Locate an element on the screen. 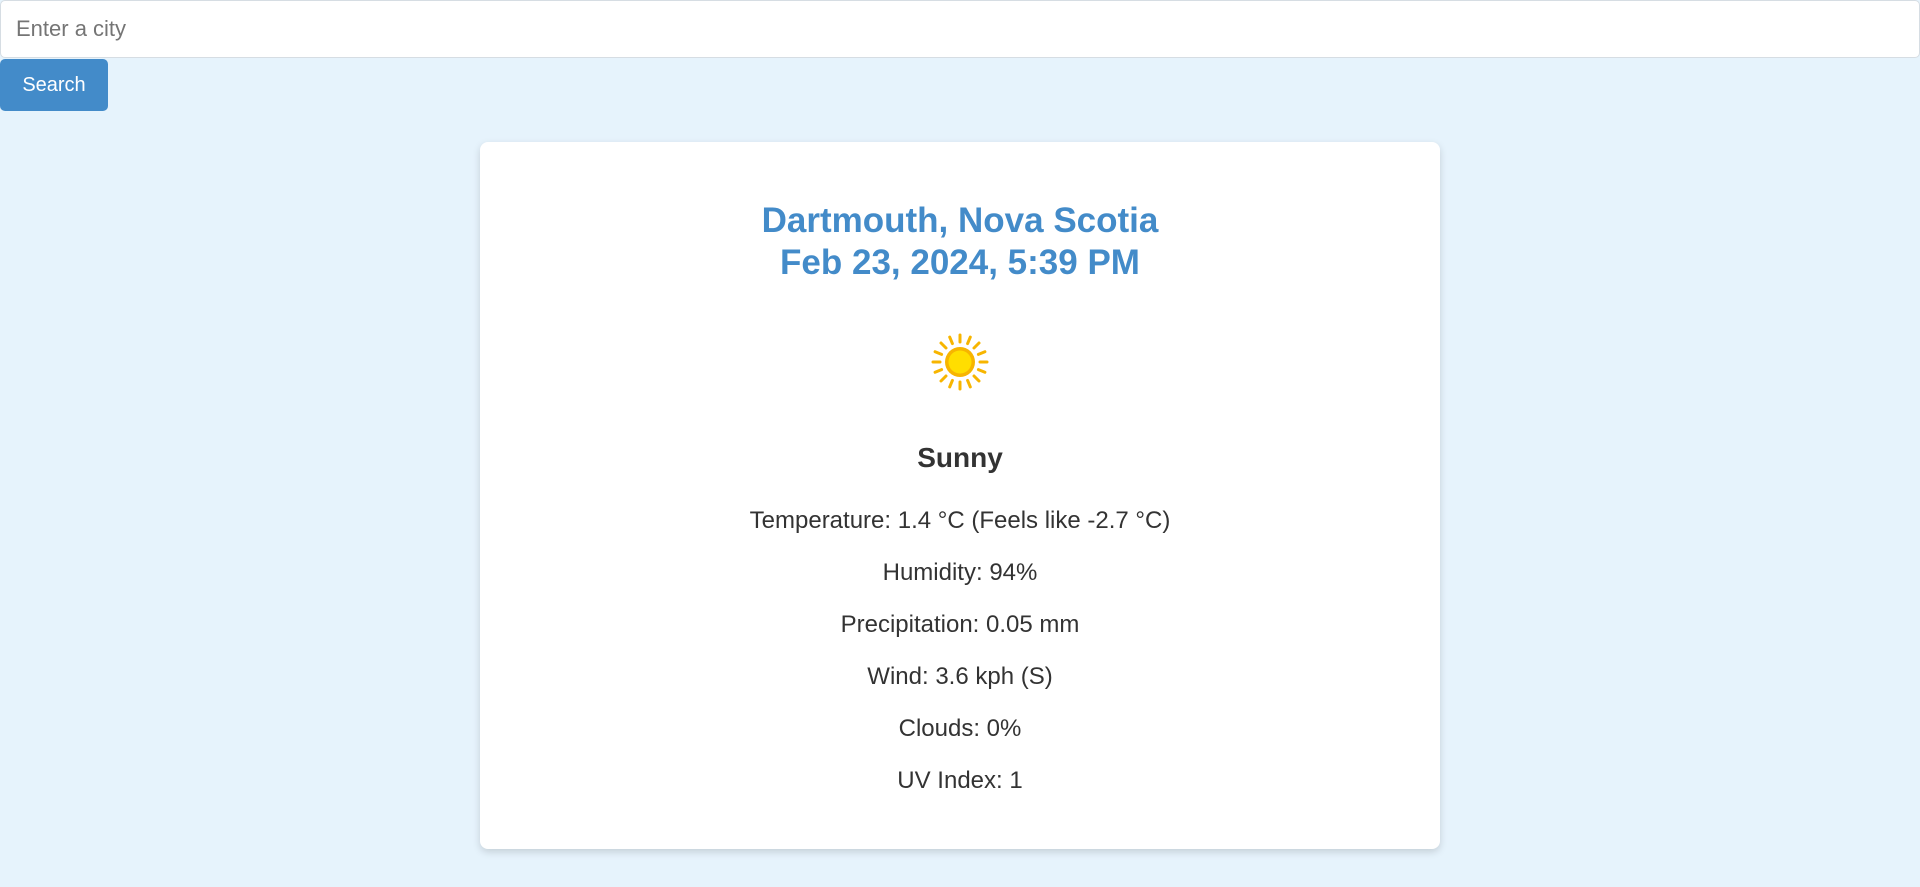  uv-index-text: UV Index: 1 is located at coordinates (960, 780).